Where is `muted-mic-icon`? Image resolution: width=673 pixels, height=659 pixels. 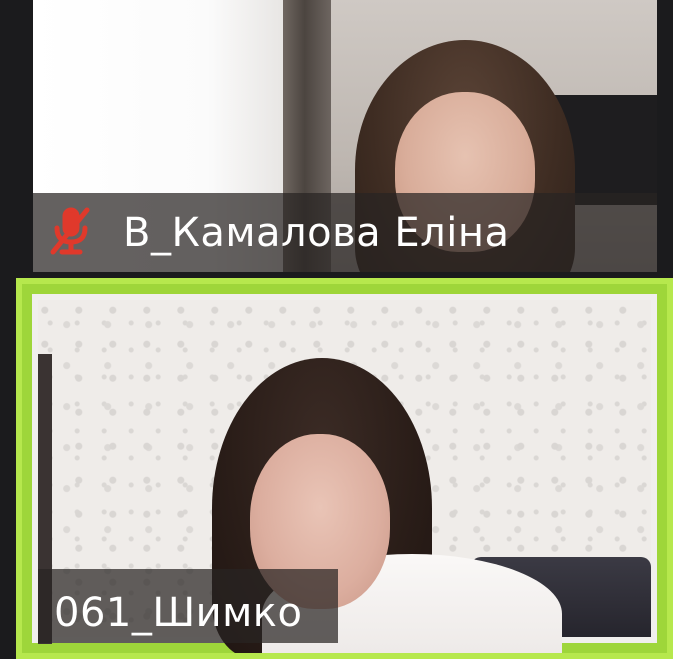
muted-mic-icon is located at coordinates (70, 231).